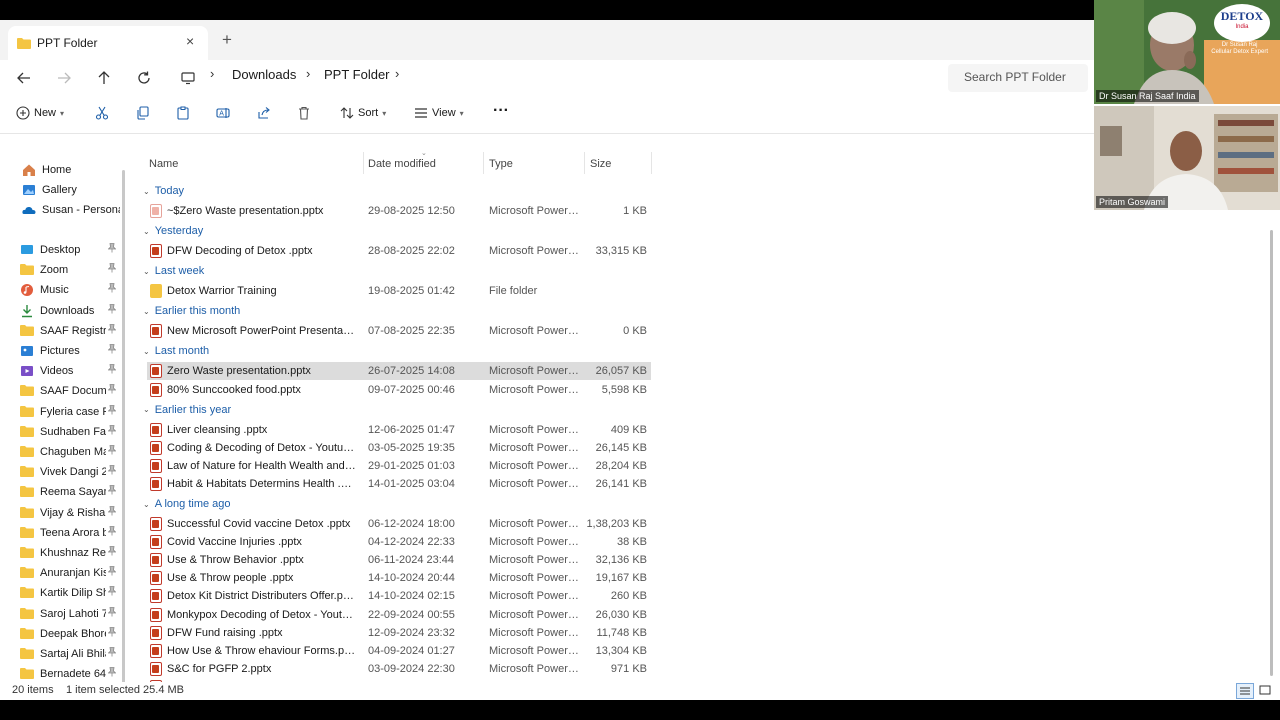 The image size is (1280, 720). Describe the element at coordinates (24, 78) in the screenshot. I see `back-button` at that location.